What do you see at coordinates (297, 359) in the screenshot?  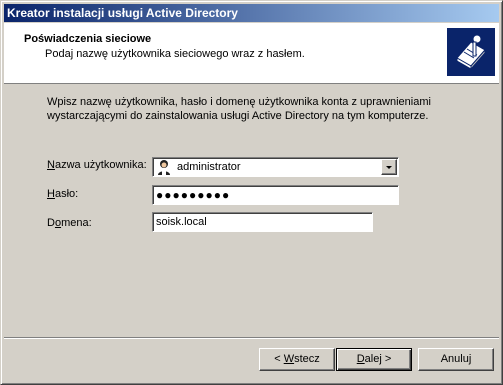 I see `back-button: < Wstecz` at bounding box center [297, 359].